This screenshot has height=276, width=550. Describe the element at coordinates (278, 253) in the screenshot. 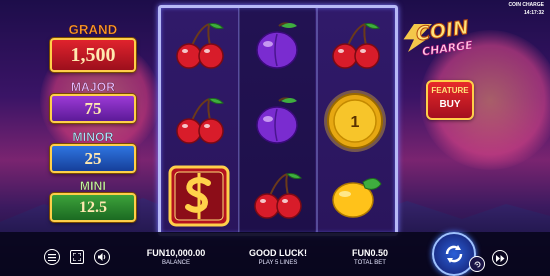

I see `status-message: GOOD LUCK!` at that location.